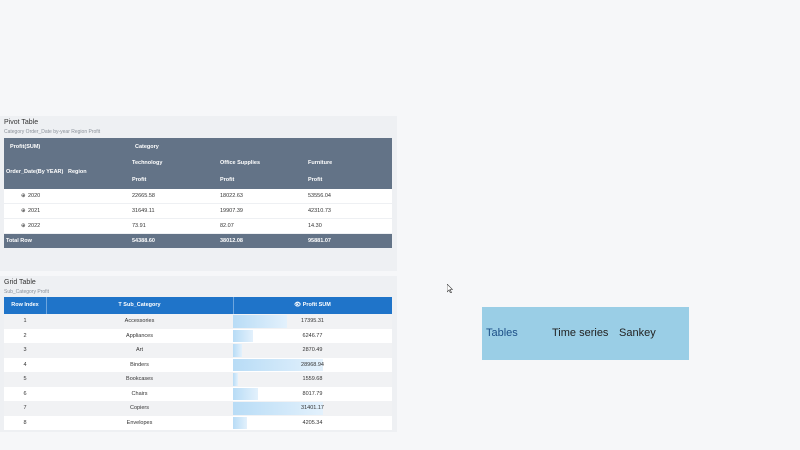  Describe the element at coordinates (147, 163) in the screenshot. I see `pivot-category-technology: Technology` at that location.